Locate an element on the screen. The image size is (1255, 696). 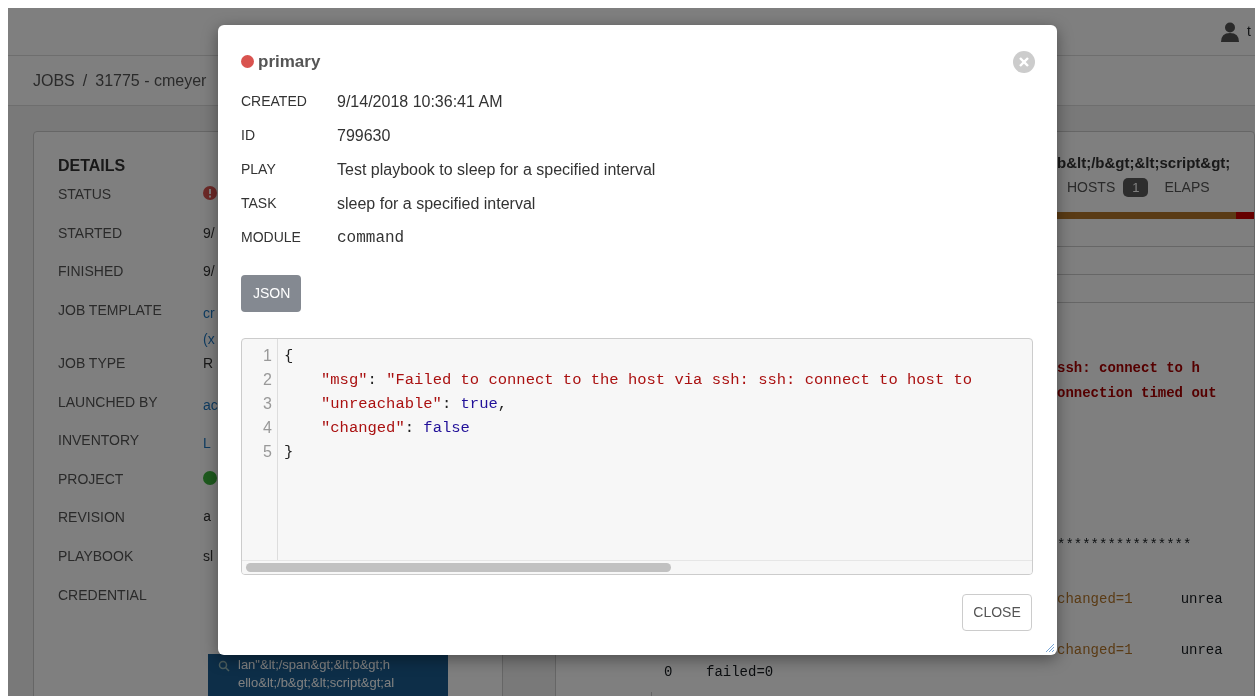
code-line: "msg": "Failed to connect to the host via ssh: ssh: connect to host to is located at coordinates (646, 380).